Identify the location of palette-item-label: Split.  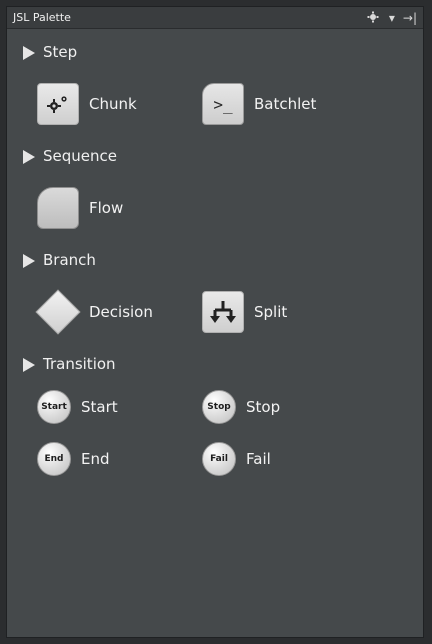
(271, 312).